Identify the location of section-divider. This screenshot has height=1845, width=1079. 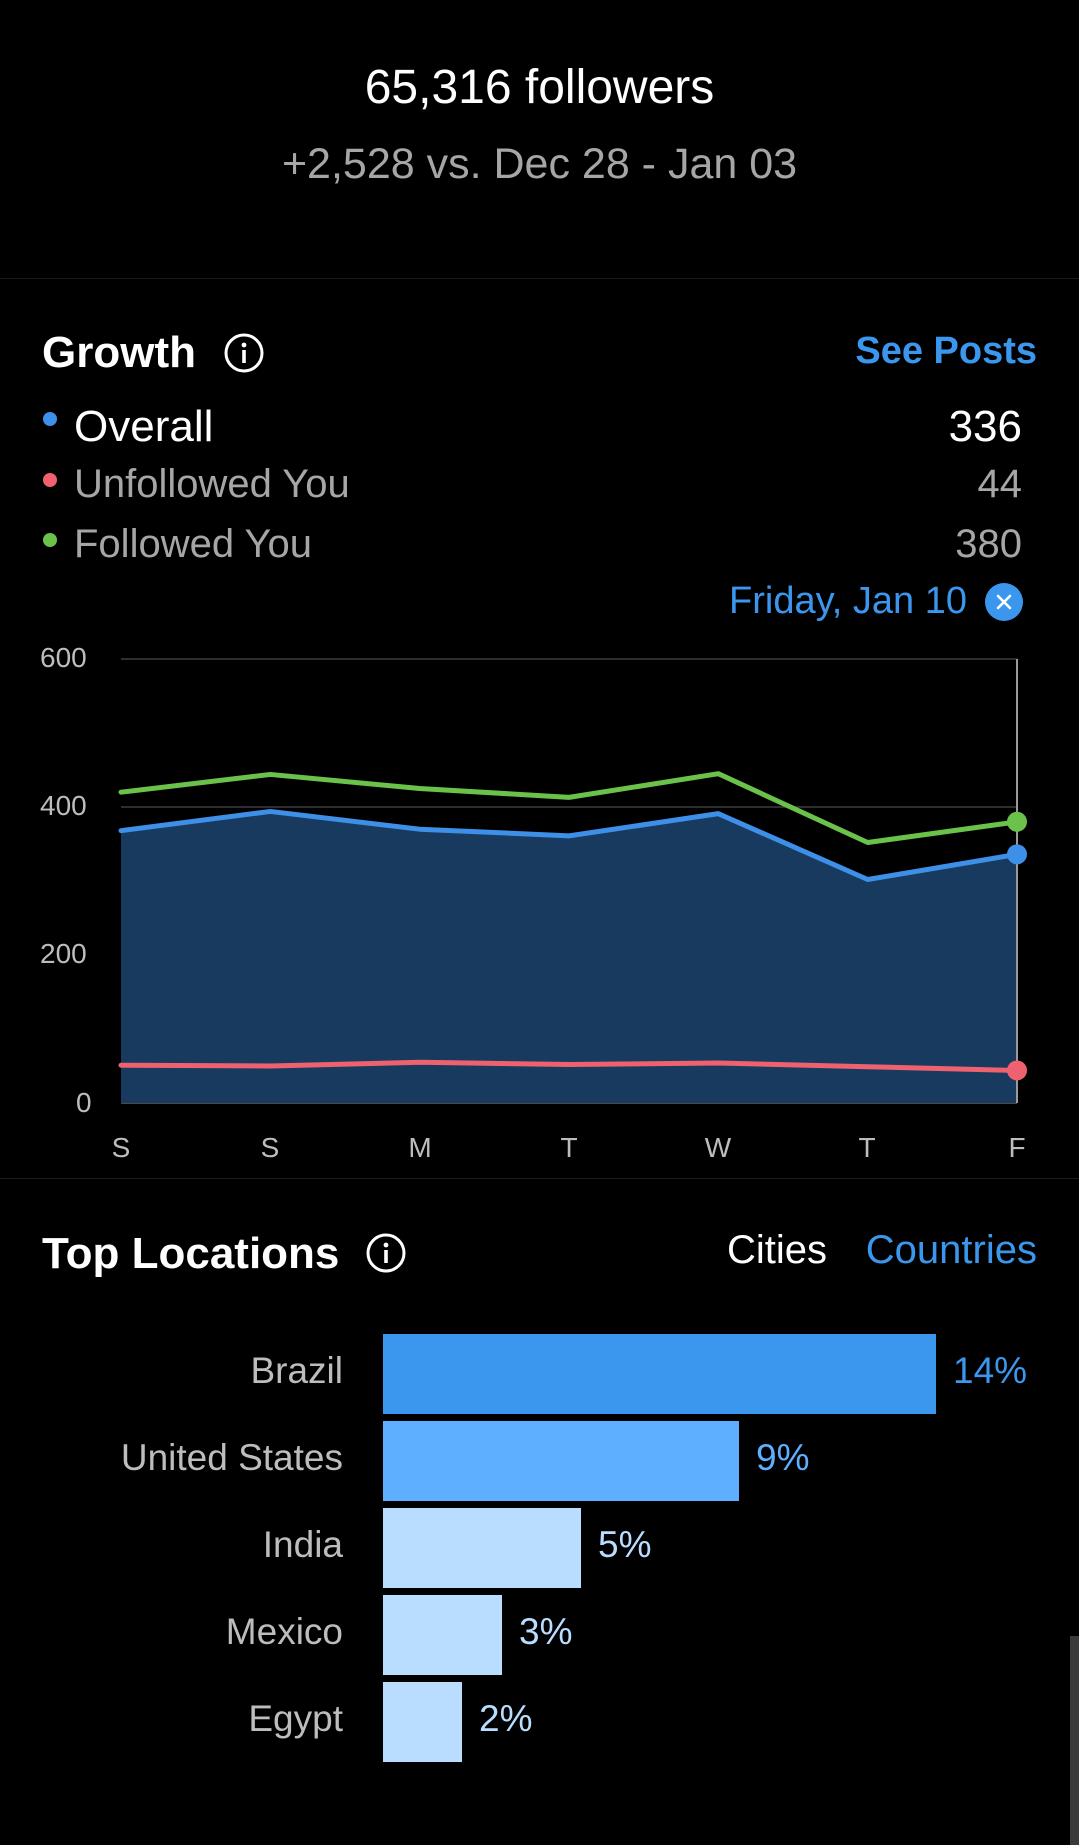
(539, 1178).